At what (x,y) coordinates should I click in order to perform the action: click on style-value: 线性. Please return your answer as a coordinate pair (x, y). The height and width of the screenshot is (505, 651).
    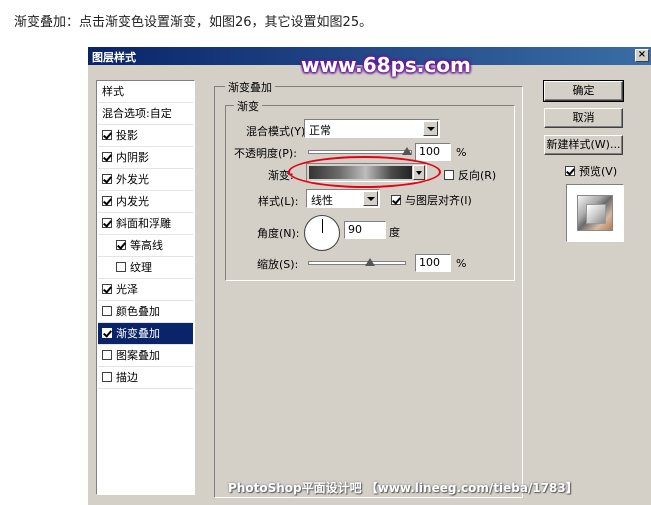
    Looking at the image, I should click on (322, 200).